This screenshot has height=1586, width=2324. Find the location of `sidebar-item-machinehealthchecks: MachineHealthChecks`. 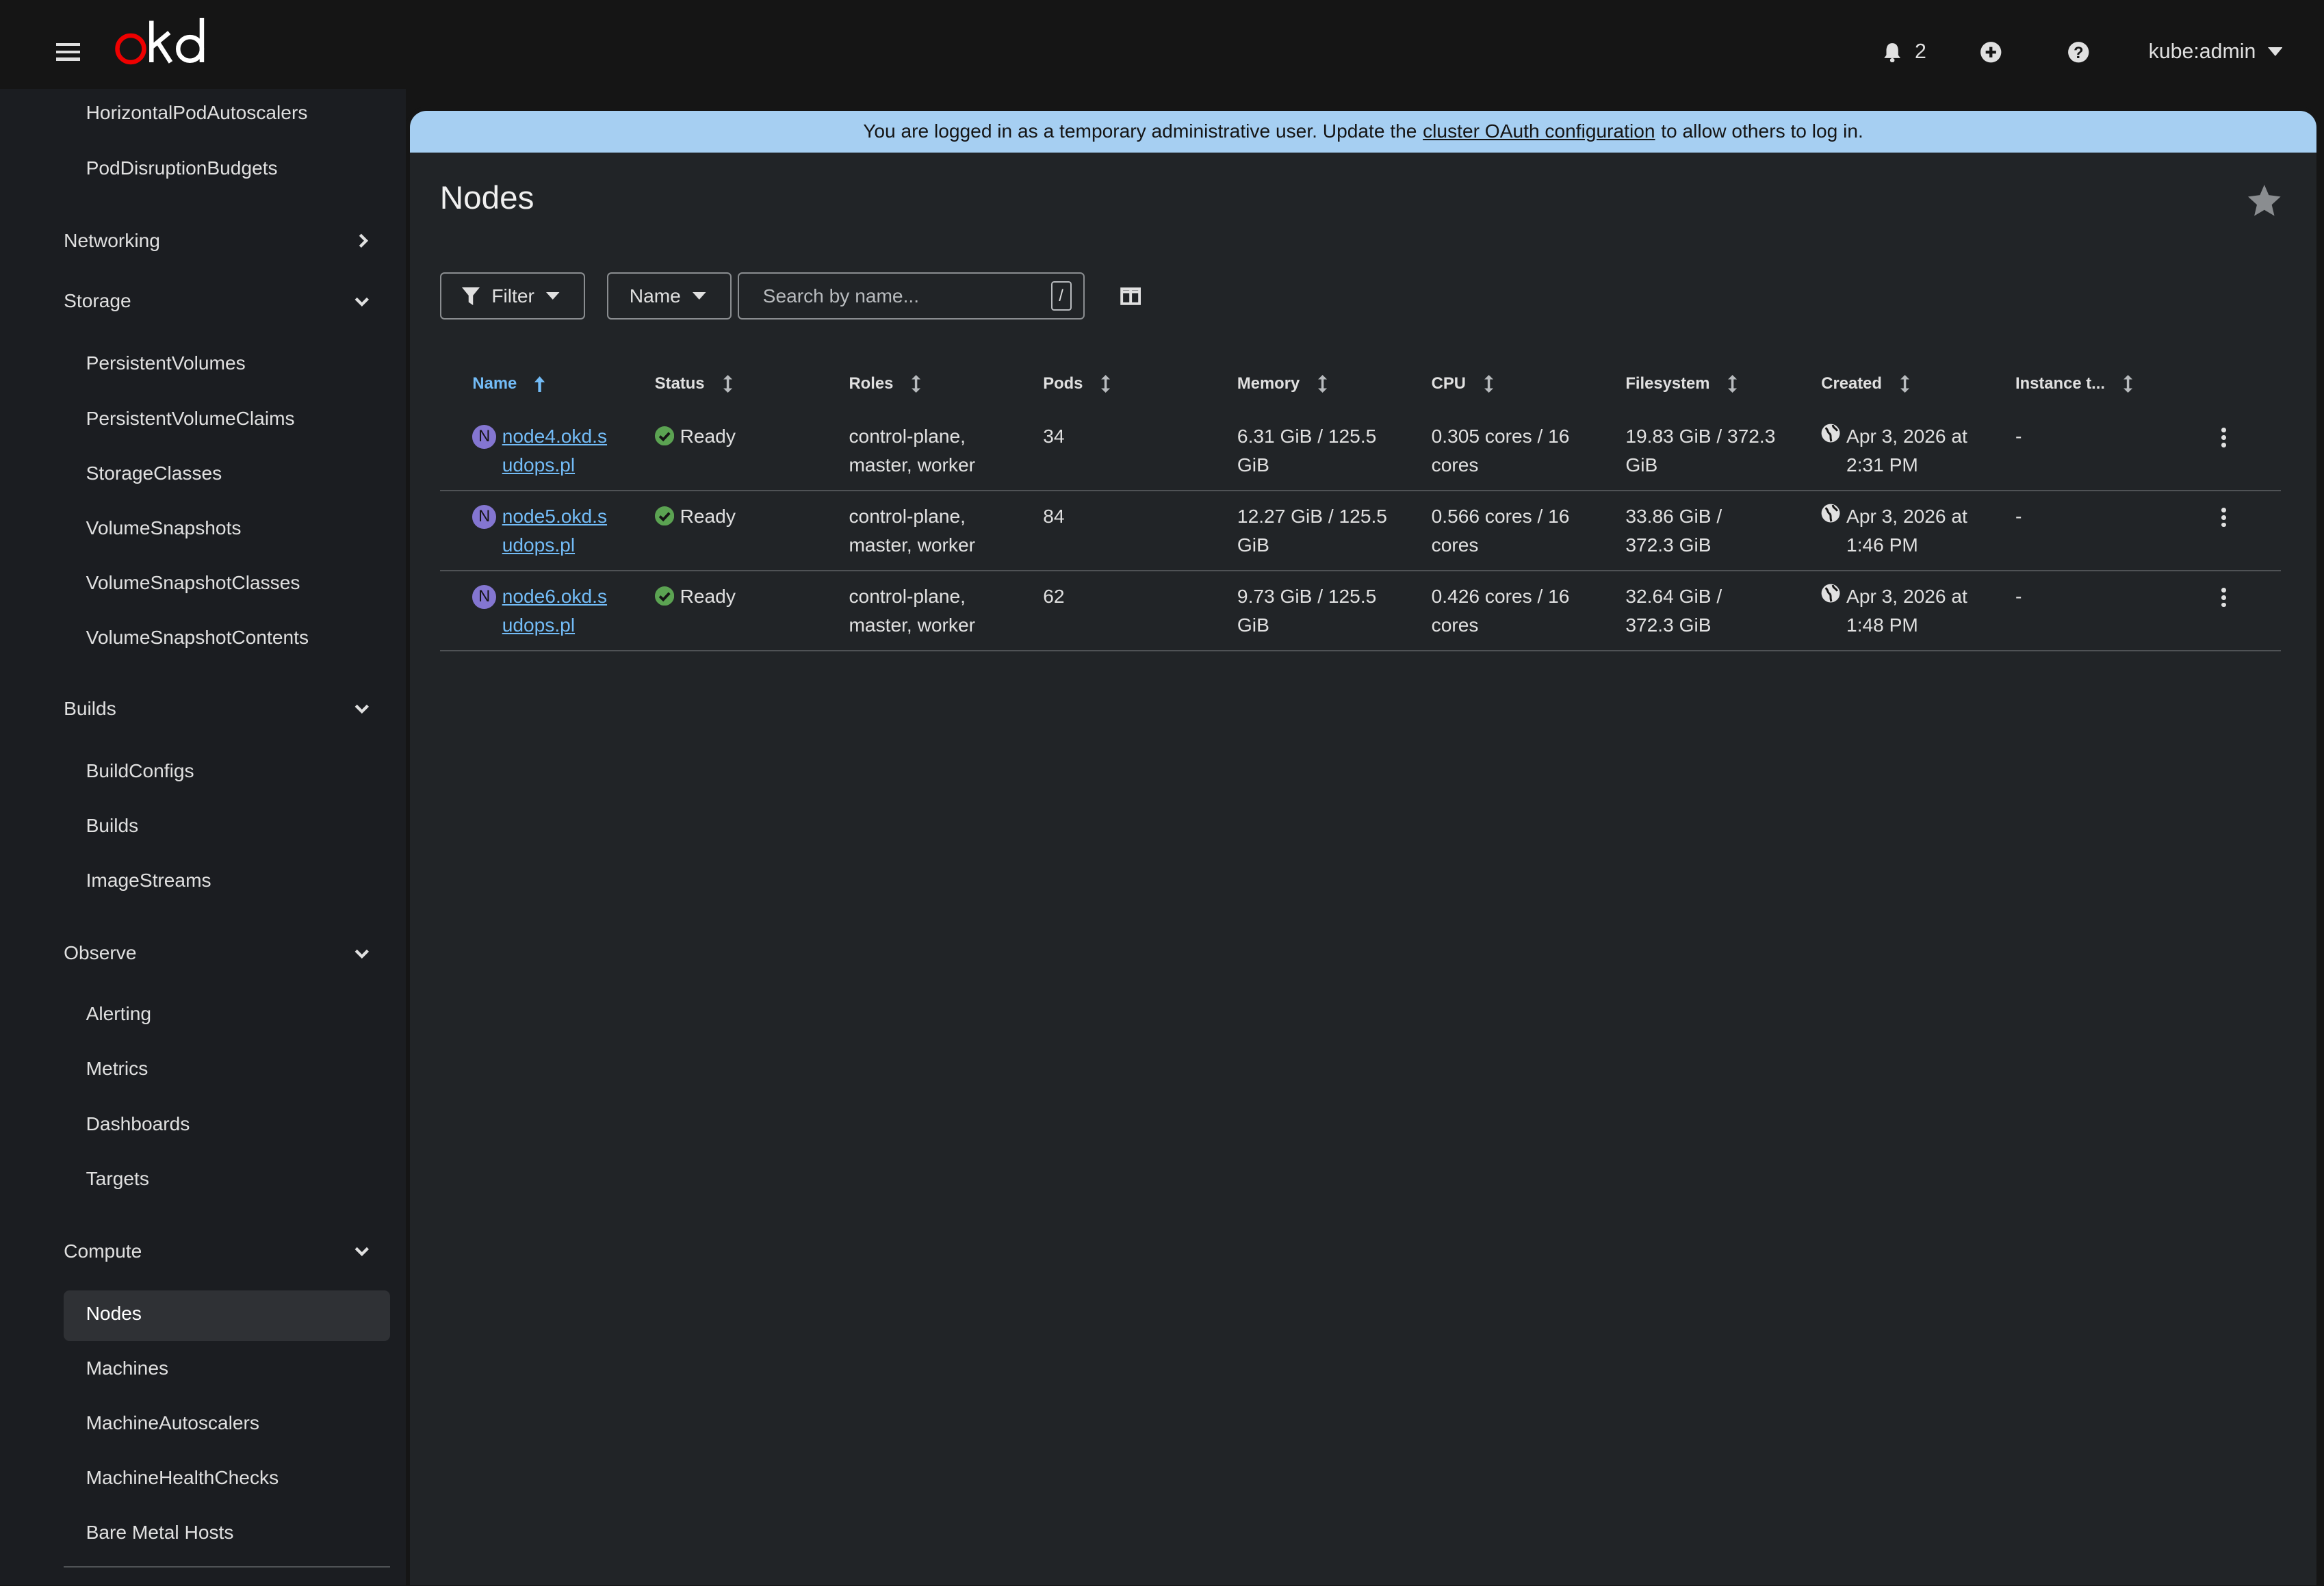

sidebar-item-machinehealthchecks: MachineHealthChecks is located at coordinates (182, 1478).